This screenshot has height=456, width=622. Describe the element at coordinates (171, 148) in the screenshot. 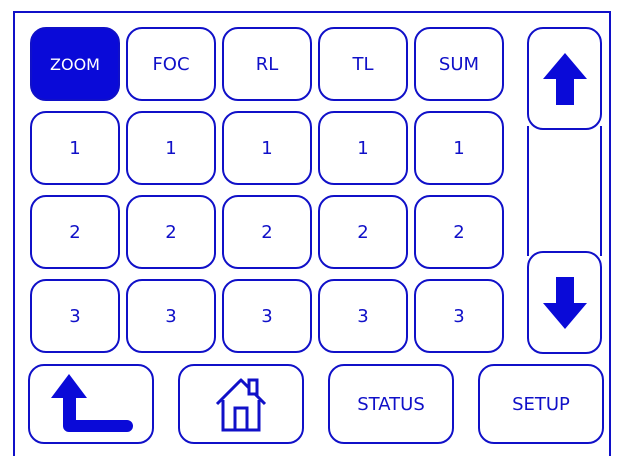

I see `preset-button-row1-col2: 1` at that location.